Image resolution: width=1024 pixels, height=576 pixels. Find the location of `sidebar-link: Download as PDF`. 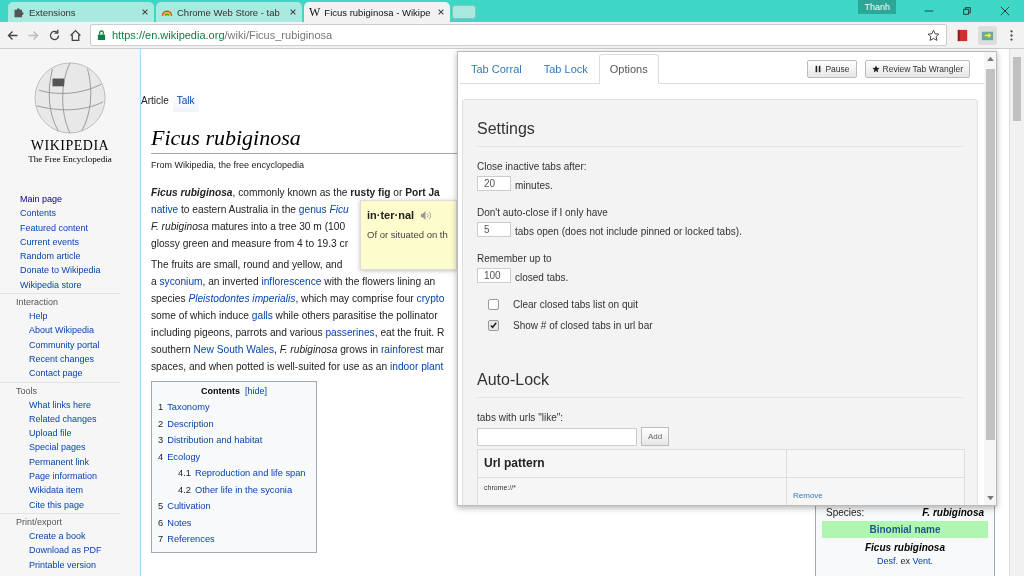

sidebar-link: Download as PDF is located at coordinates (68, 550).